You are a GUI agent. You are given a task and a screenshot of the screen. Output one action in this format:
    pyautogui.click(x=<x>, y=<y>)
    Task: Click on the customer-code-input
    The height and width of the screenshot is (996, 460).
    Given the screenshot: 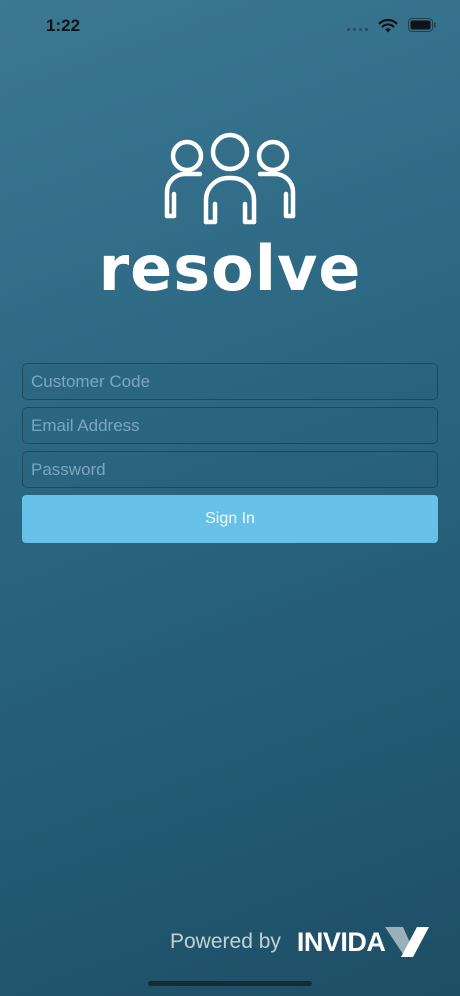 What is the action you would take?
    pyautogui.click(x=230, y=381)
    